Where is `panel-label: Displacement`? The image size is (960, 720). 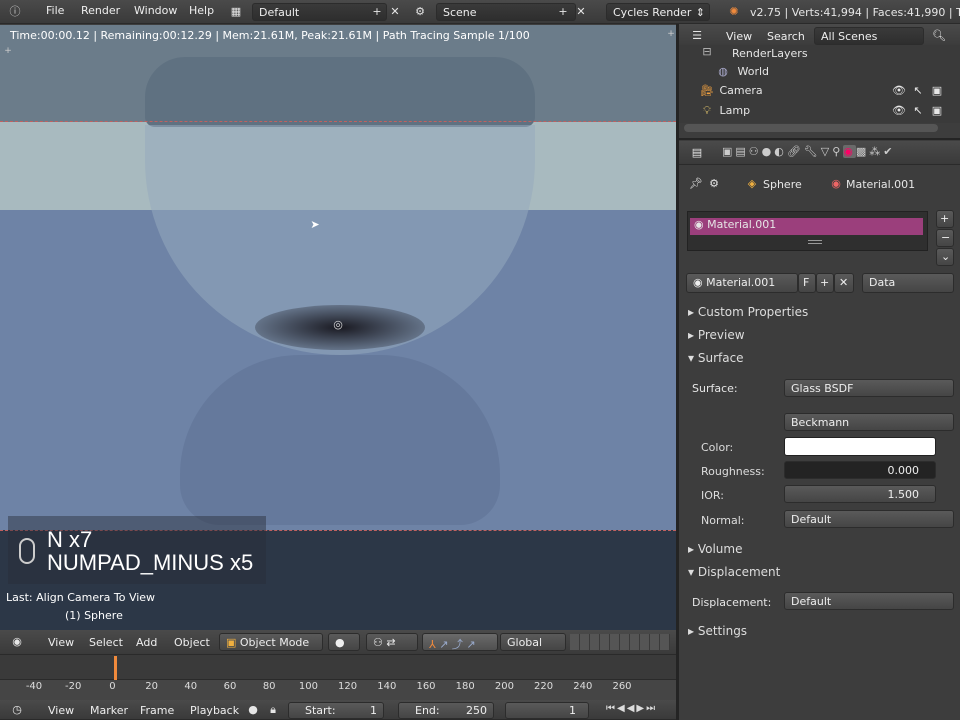 panel-label: Displacement is located at coordinates (739, 572).